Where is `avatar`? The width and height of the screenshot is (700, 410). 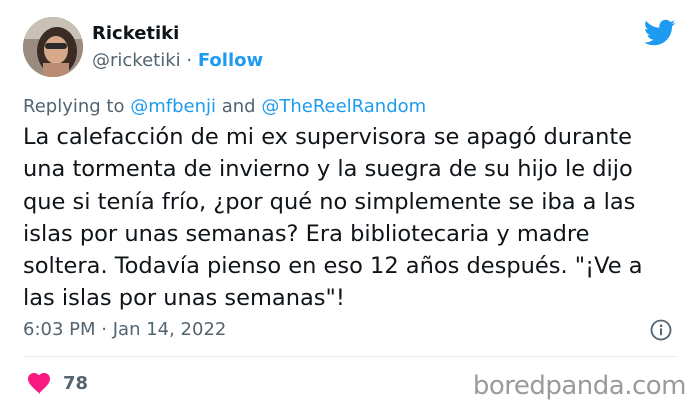 avatar is located at coordinates (53, 47).